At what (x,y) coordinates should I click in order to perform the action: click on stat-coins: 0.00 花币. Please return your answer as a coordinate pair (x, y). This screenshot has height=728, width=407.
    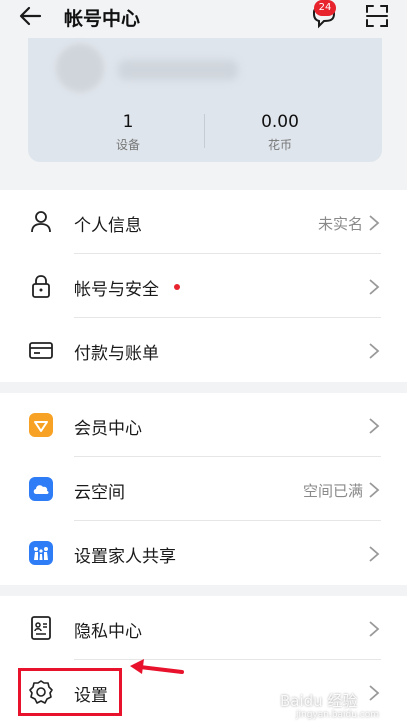
    Looking at the image, I should click on (280, 132).